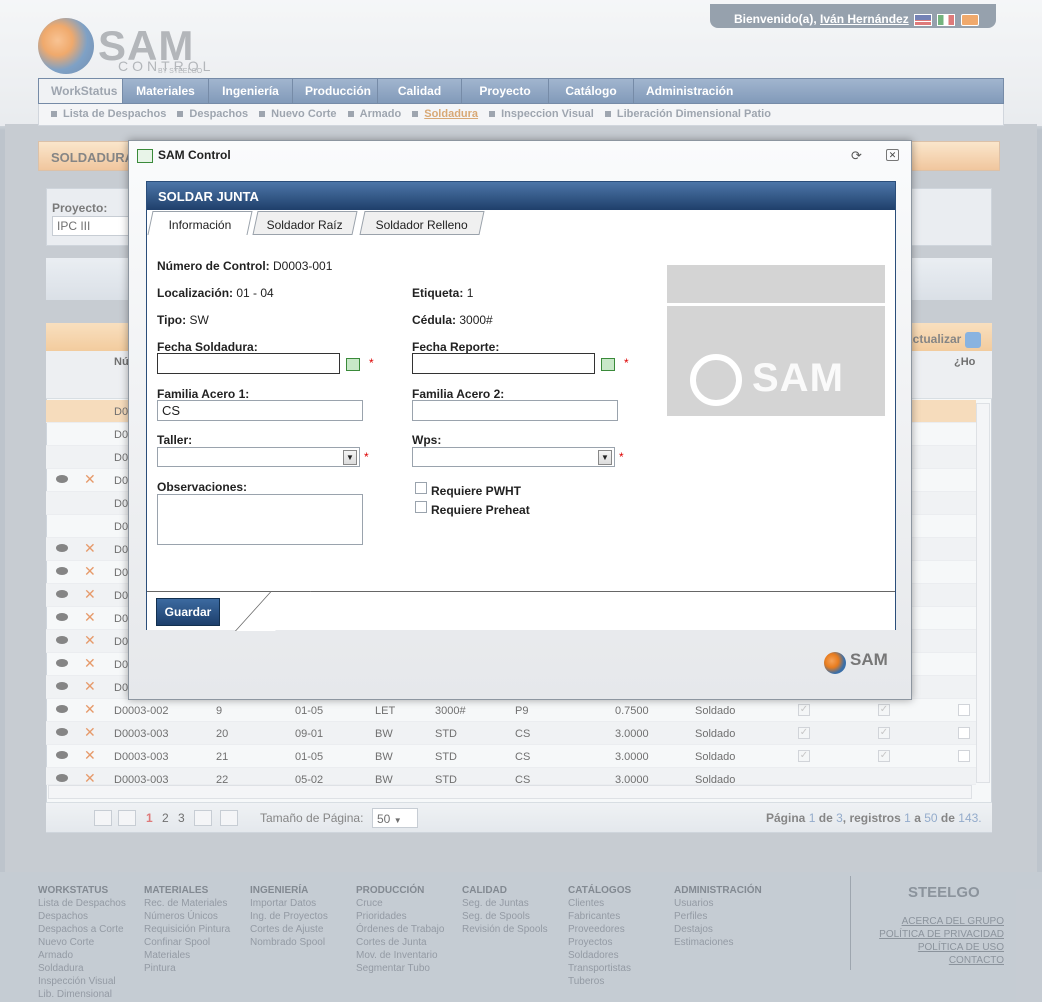 The width and height of the screenshot is (1042, 1002). I want to click on image-placeholder, so click(776, 284).